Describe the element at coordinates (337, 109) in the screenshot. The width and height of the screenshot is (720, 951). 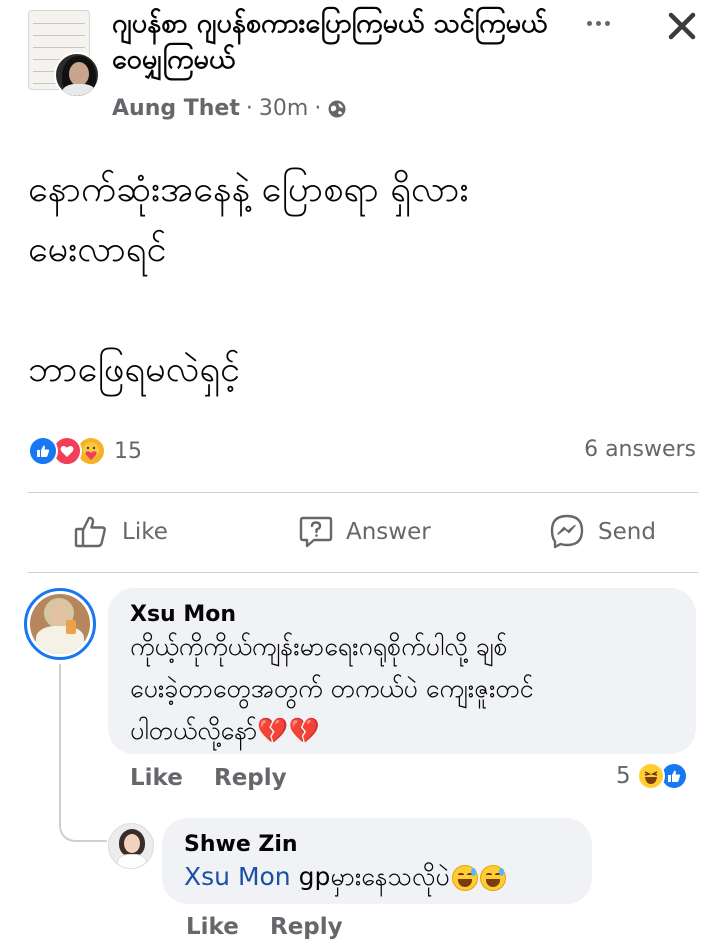
I see `globe-icon` at that location.